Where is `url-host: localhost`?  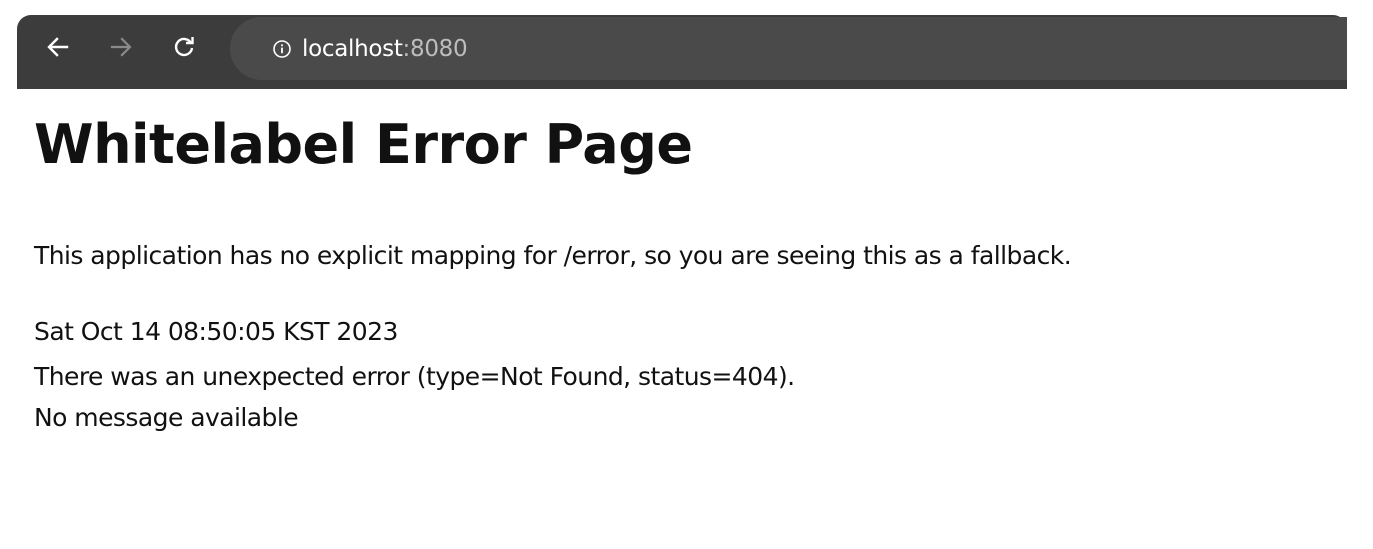
url-host: localhost is located at coordinates (352, 48).